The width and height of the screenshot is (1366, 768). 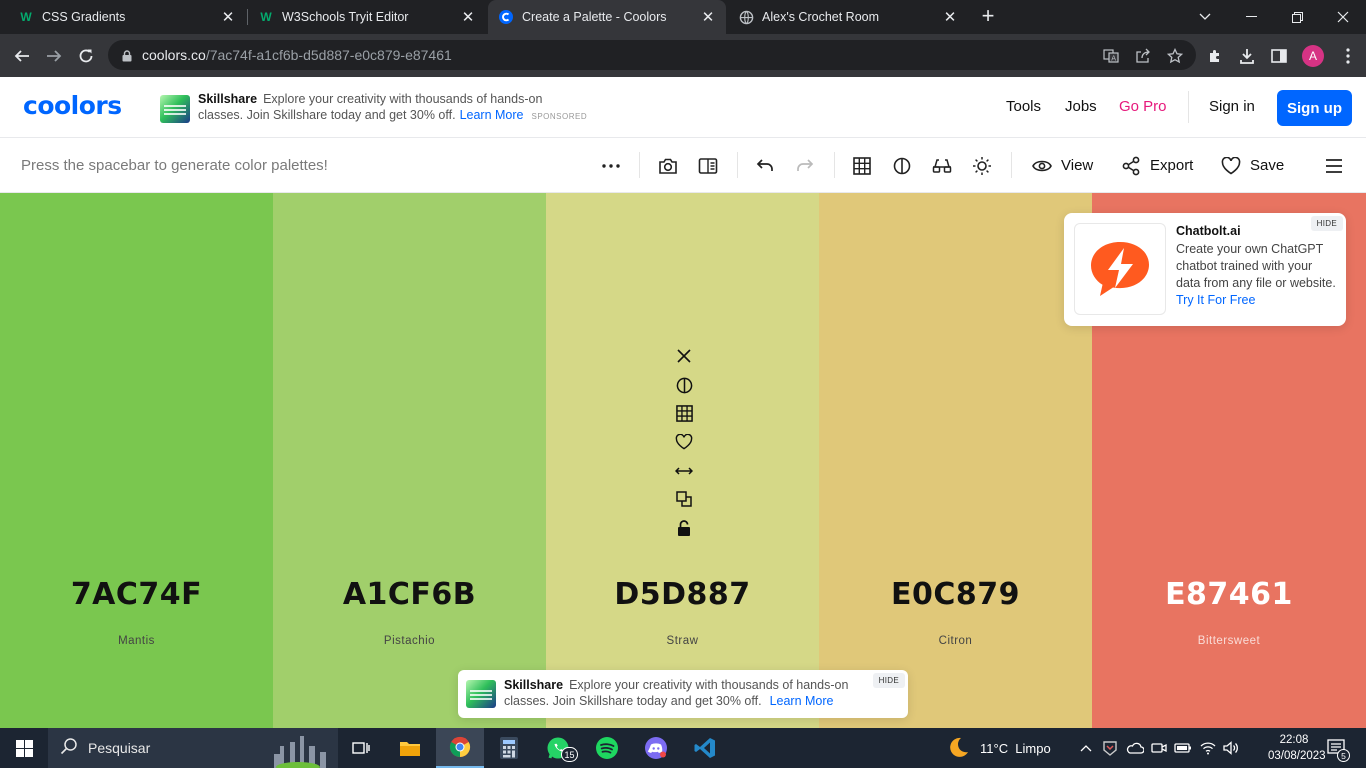 I want to click on weather-widget: 11°C Limpo, so click(x=998, y=748).